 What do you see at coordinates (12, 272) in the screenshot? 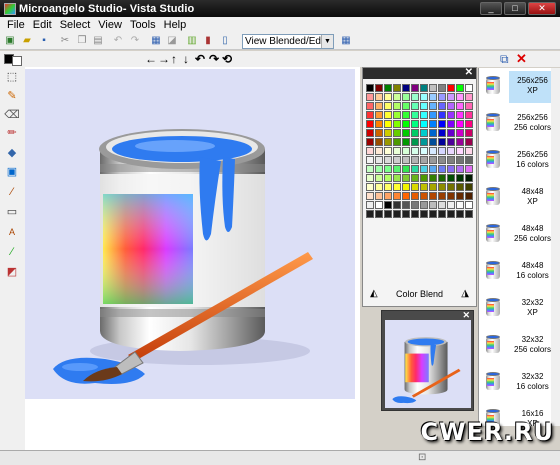
I see `effects-tool-icon: ◩` at bounding box center [12, 272].